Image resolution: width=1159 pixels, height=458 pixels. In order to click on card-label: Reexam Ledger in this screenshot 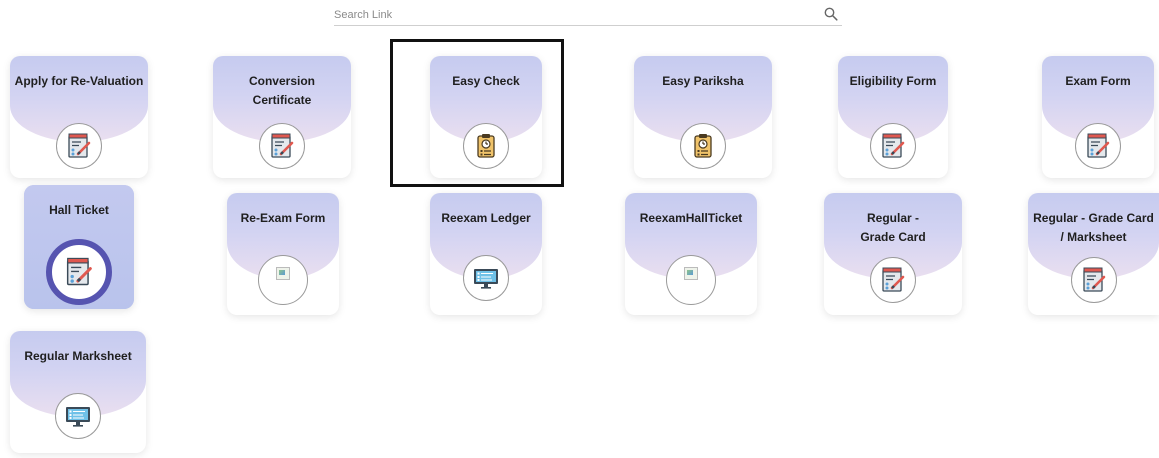, I will do `click(486, 218)`.